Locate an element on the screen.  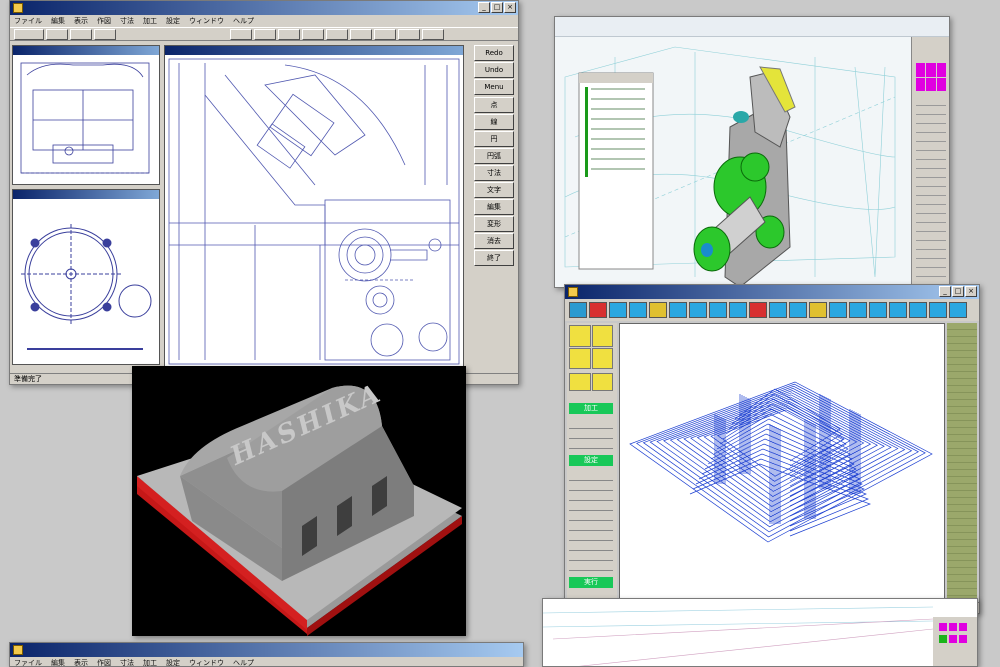
drawing-view-bottom-left is located at coordinates (86, 277).